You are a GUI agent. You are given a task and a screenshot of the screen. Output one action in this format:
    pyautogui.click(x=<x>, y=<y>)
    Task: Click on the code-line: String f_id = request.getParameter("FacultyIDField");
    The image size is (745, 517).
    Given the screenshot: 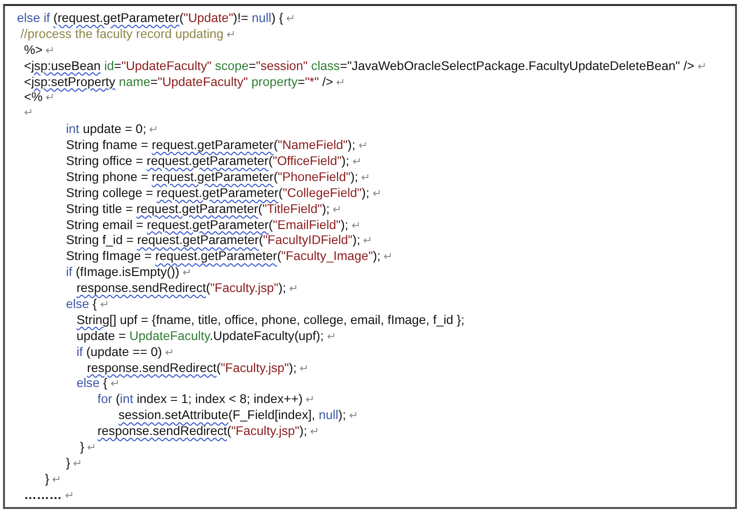 What is the action you would take?
    pyautogui.click(x=212, y=241)
    